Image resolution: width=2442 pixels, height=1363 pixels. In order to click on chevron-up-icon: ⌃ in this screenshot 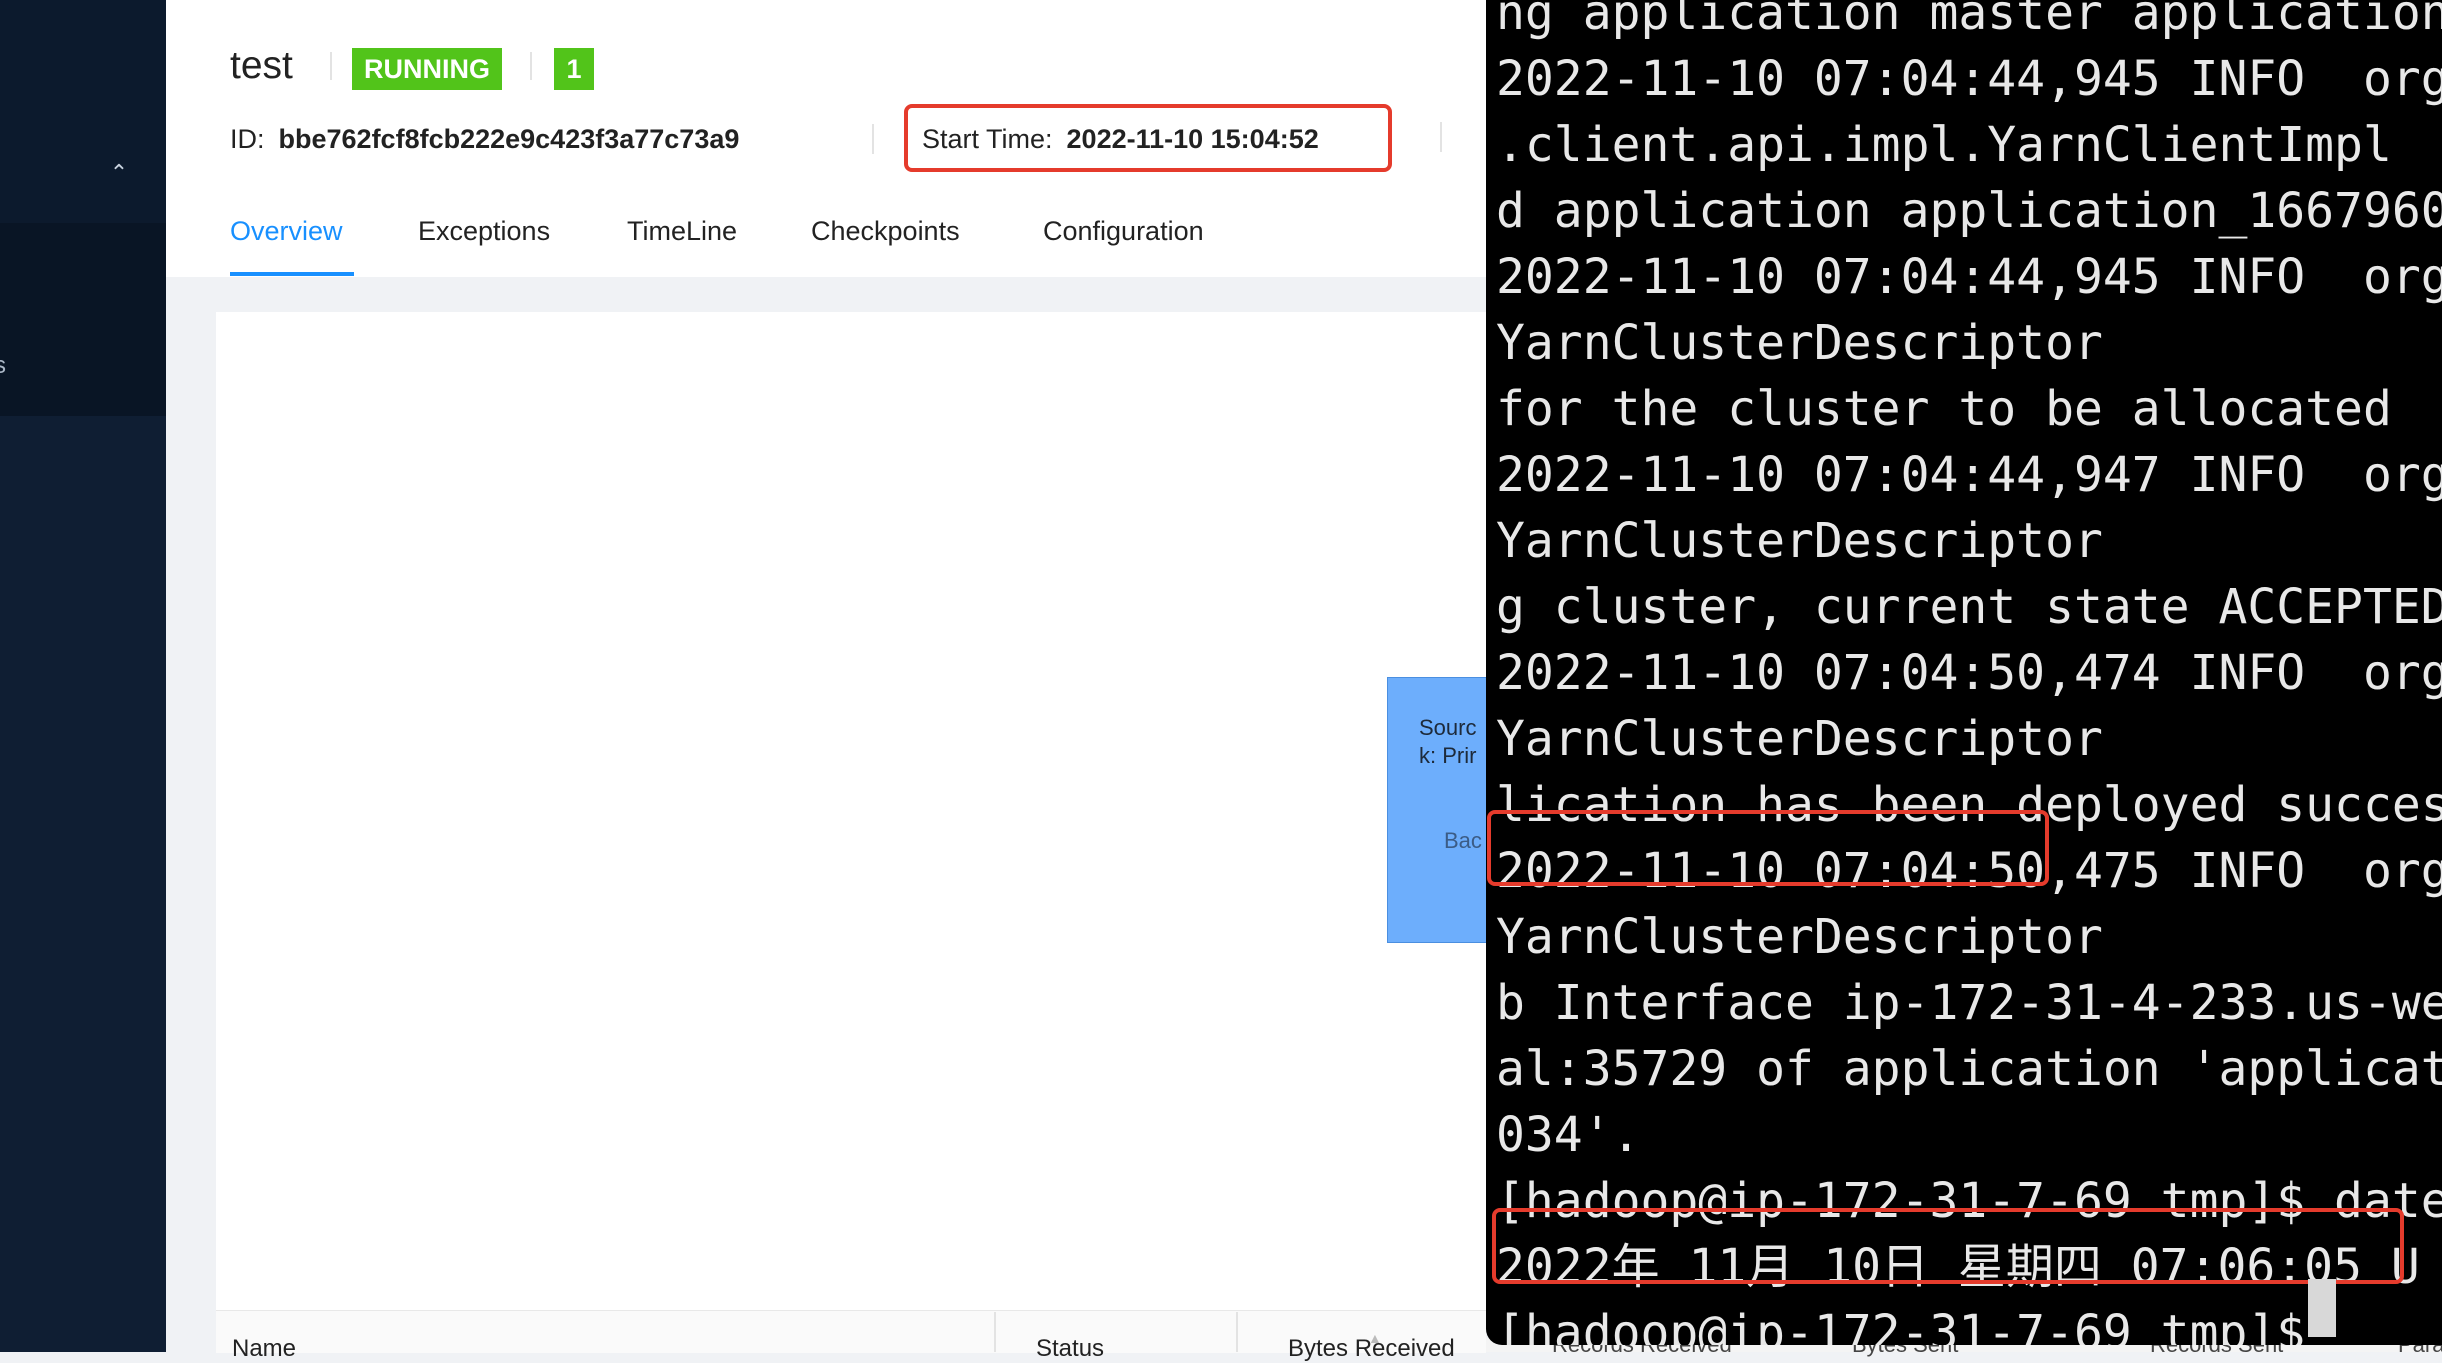, I will do `click(119, 173)`.